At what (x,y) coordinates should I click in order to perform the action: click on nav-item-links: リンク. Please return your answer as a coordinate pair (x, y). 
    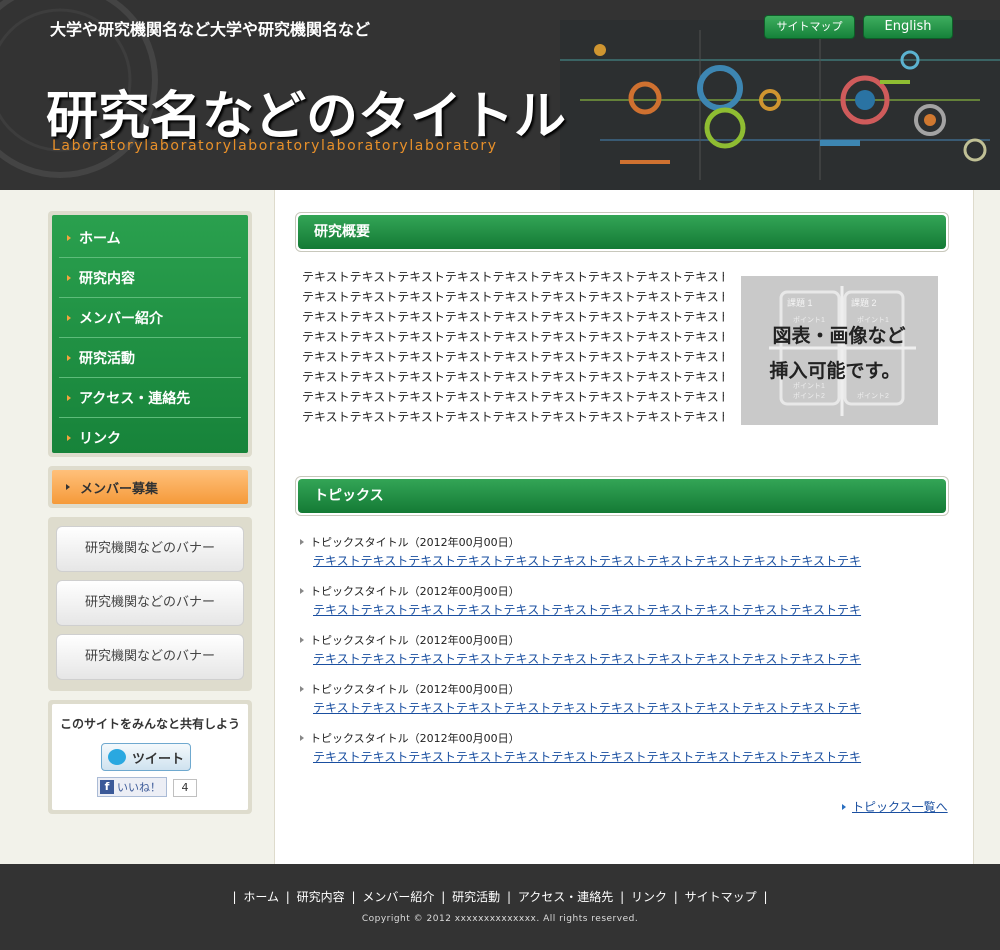
    Looking at the image, I should click on (150, 438).